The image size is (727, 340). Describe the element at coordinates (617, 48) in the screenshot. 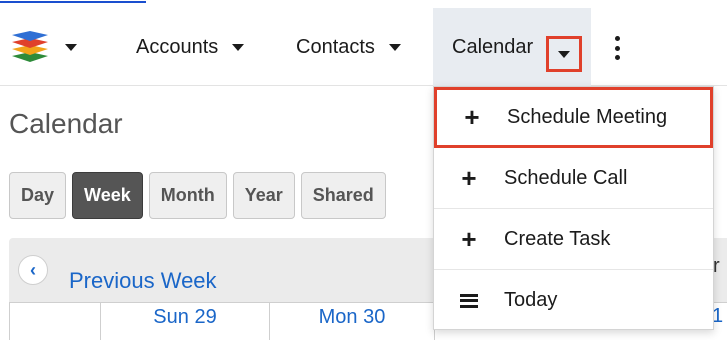

I see `vertical-dots-icon` at that location.